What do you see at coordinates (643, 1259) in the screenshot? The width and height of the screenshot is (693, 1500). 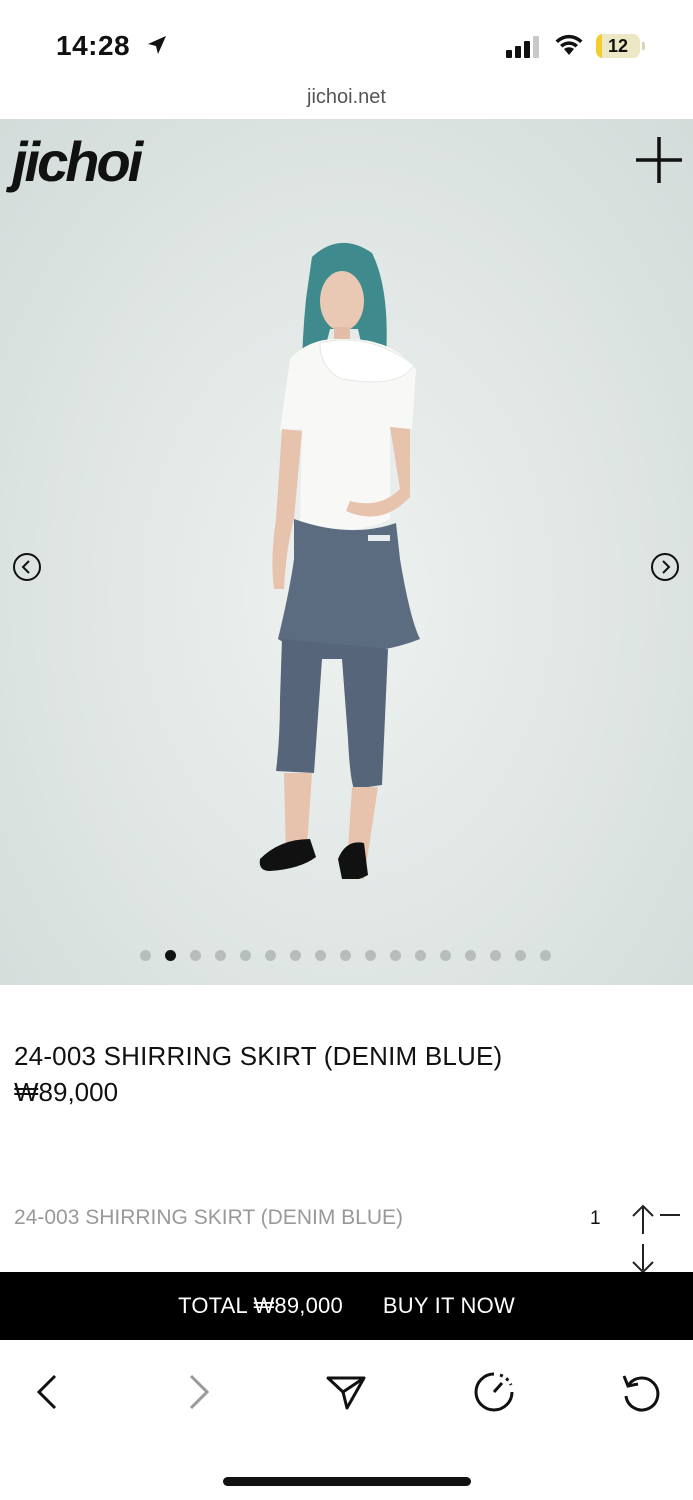 I see `quantity-decrease-icon` at bounding box center [643, 1259].